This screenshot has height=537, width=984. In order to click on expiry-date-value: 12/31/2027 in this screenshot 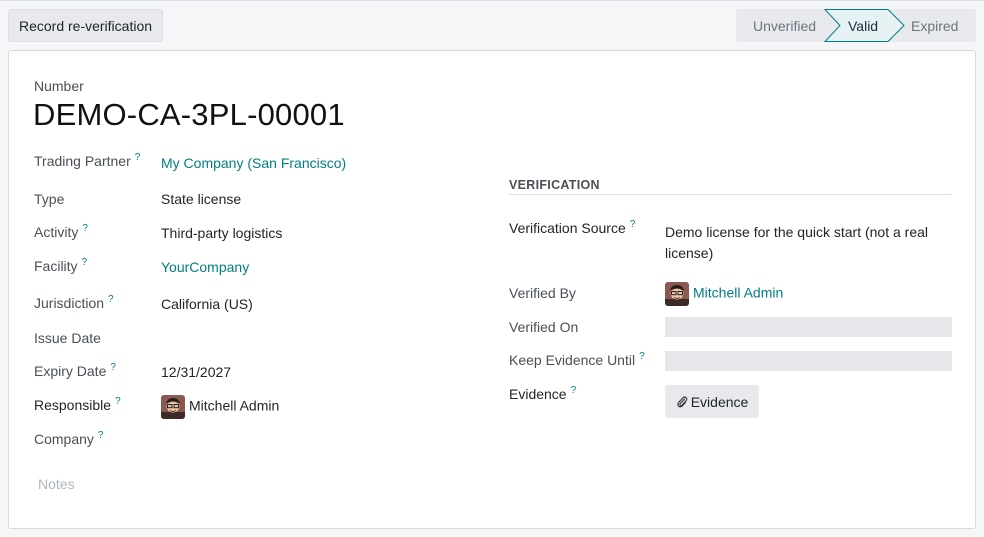, I will do `click(196, 372)`.